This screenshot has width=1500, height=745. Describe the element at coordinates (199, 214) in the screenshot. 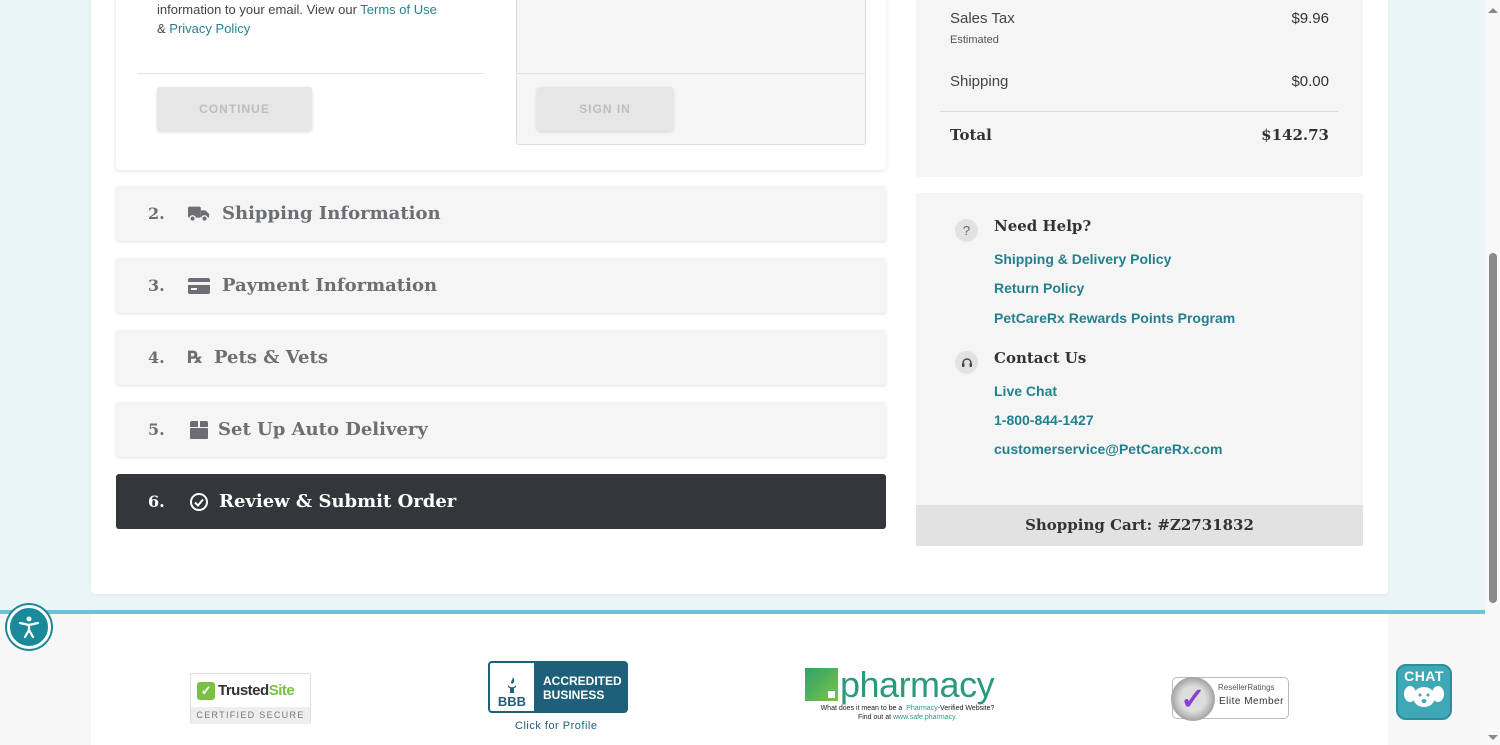

I see `truck-icon` at that location.